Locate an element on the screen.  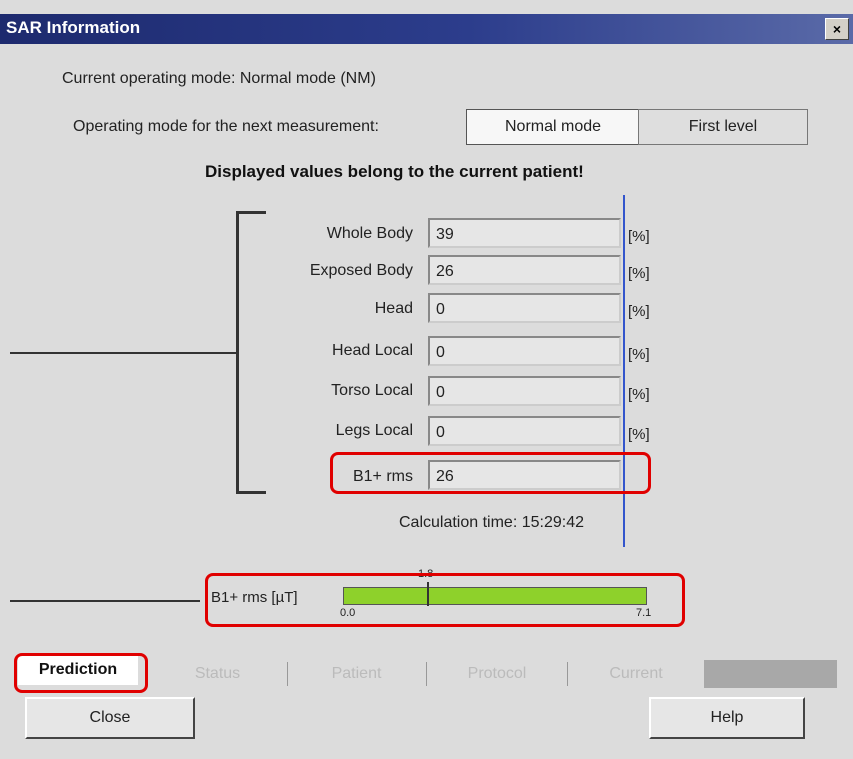
unit-exposed-body: [%] is located at coordinates (639, 273).